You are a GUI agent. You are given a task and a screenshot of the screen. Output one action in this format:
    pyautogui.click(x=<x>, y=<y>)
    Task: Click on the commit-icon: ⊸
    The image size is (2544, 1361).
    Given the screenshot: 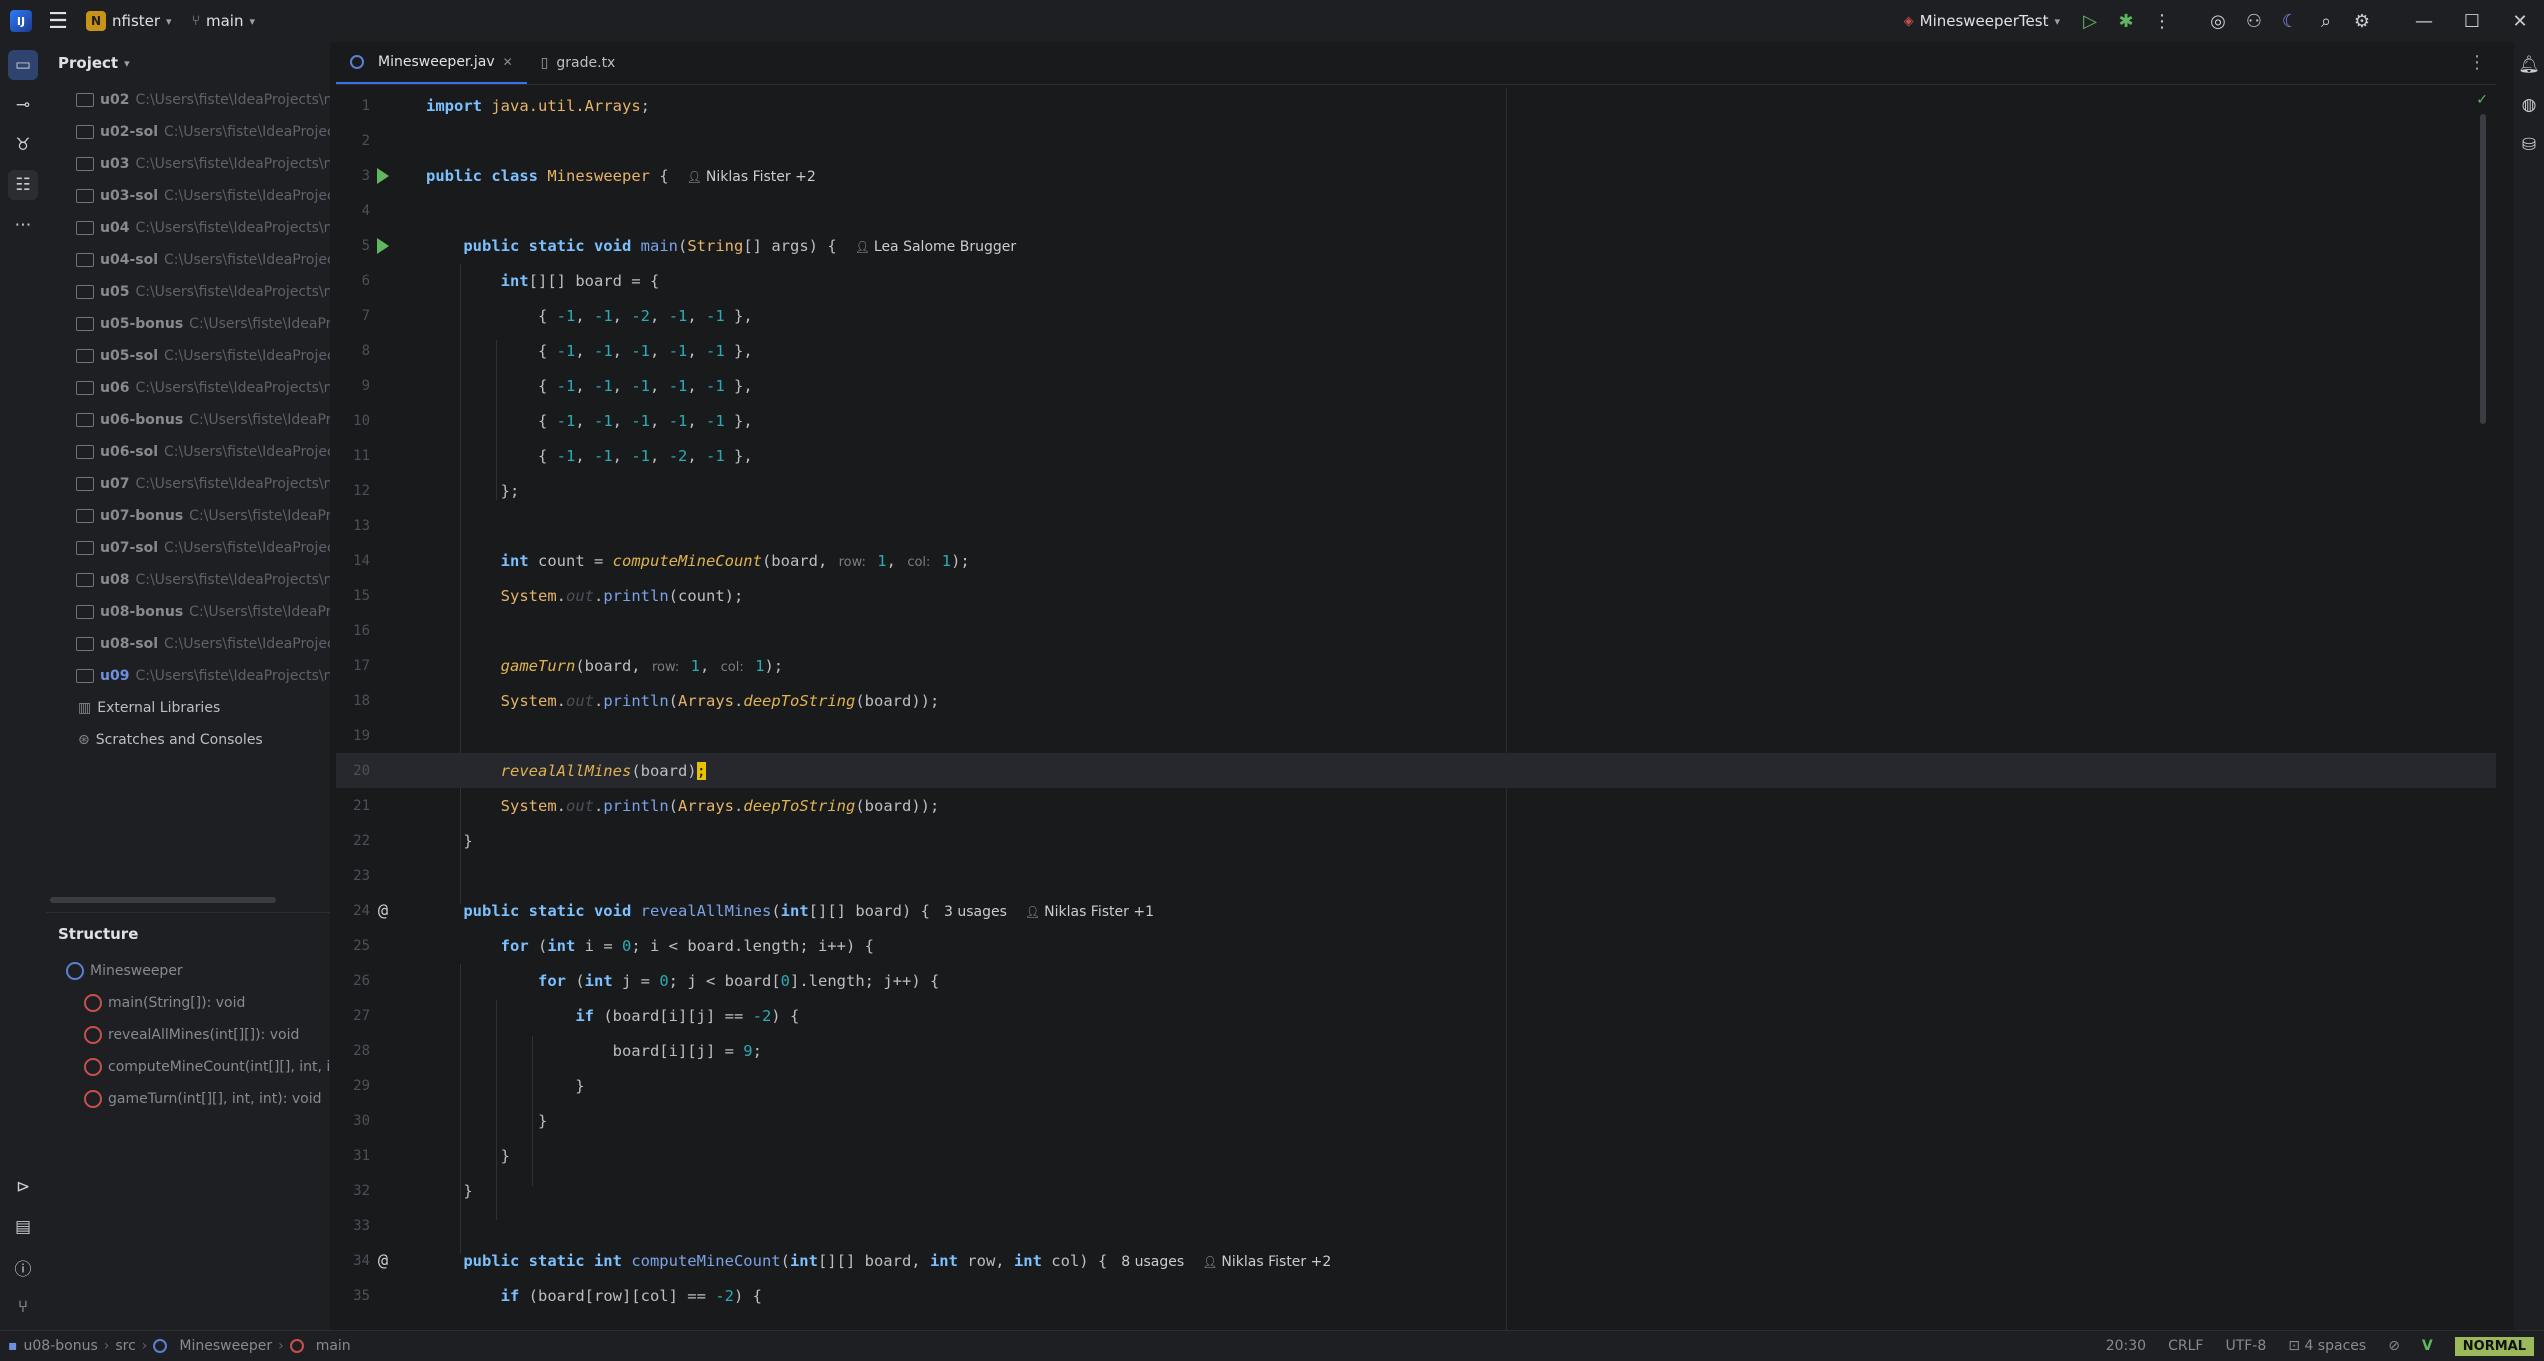 What is the action you would take?
    pyautogui.click(x=23, y=105)
    